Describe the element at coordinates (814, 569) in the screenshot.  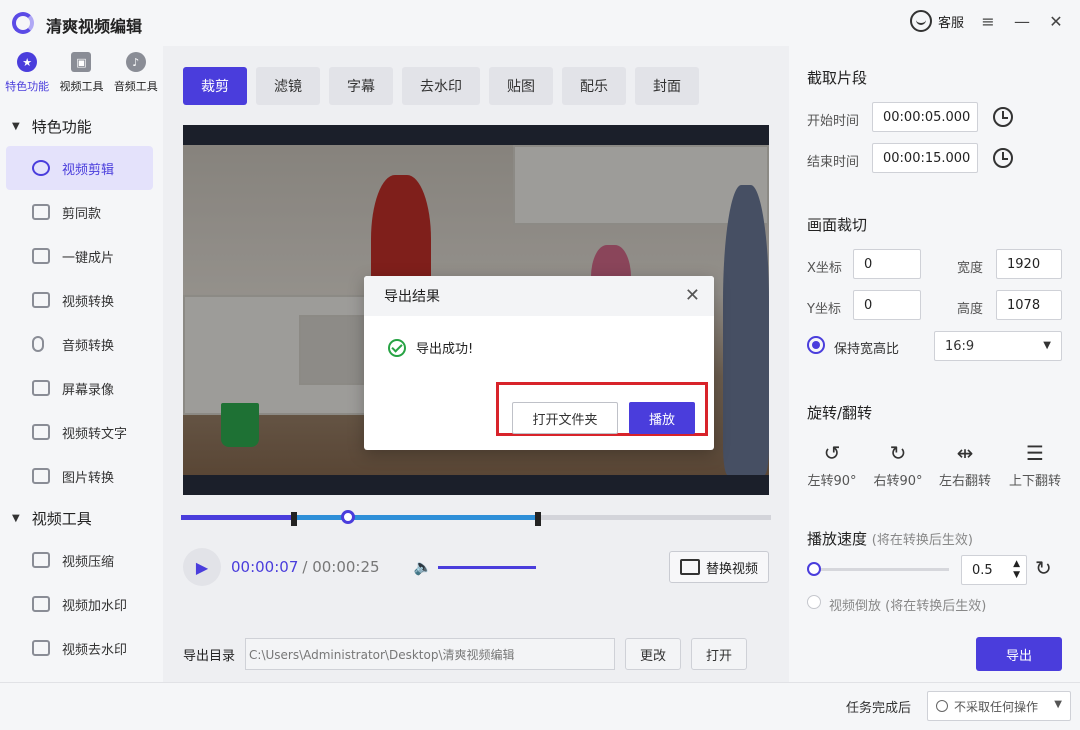
I see `speed-slider-knob` at that location.